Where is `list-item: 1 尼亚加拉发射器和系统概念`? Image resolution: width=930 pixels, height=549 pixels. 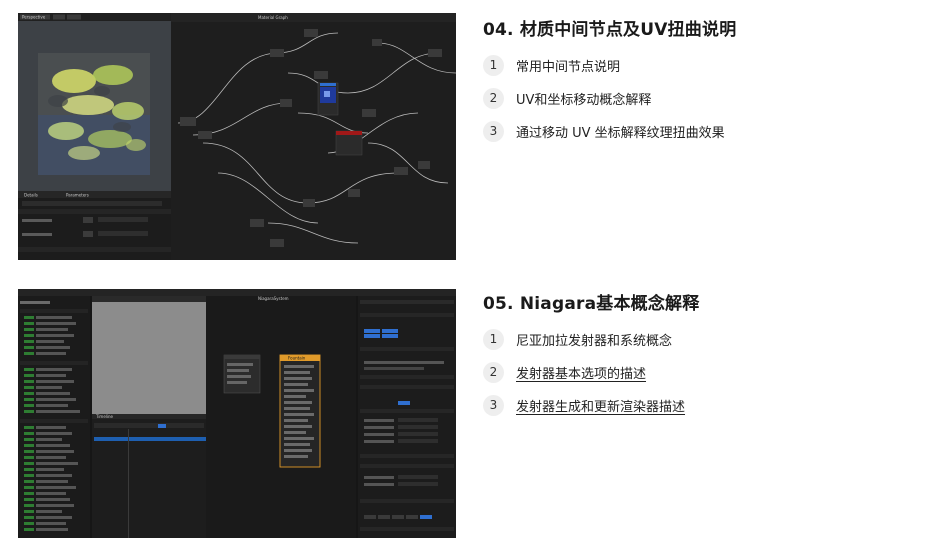
list-item: 1 尼亚加拉发射器和系统概念 is located at coordinates (693, 339).